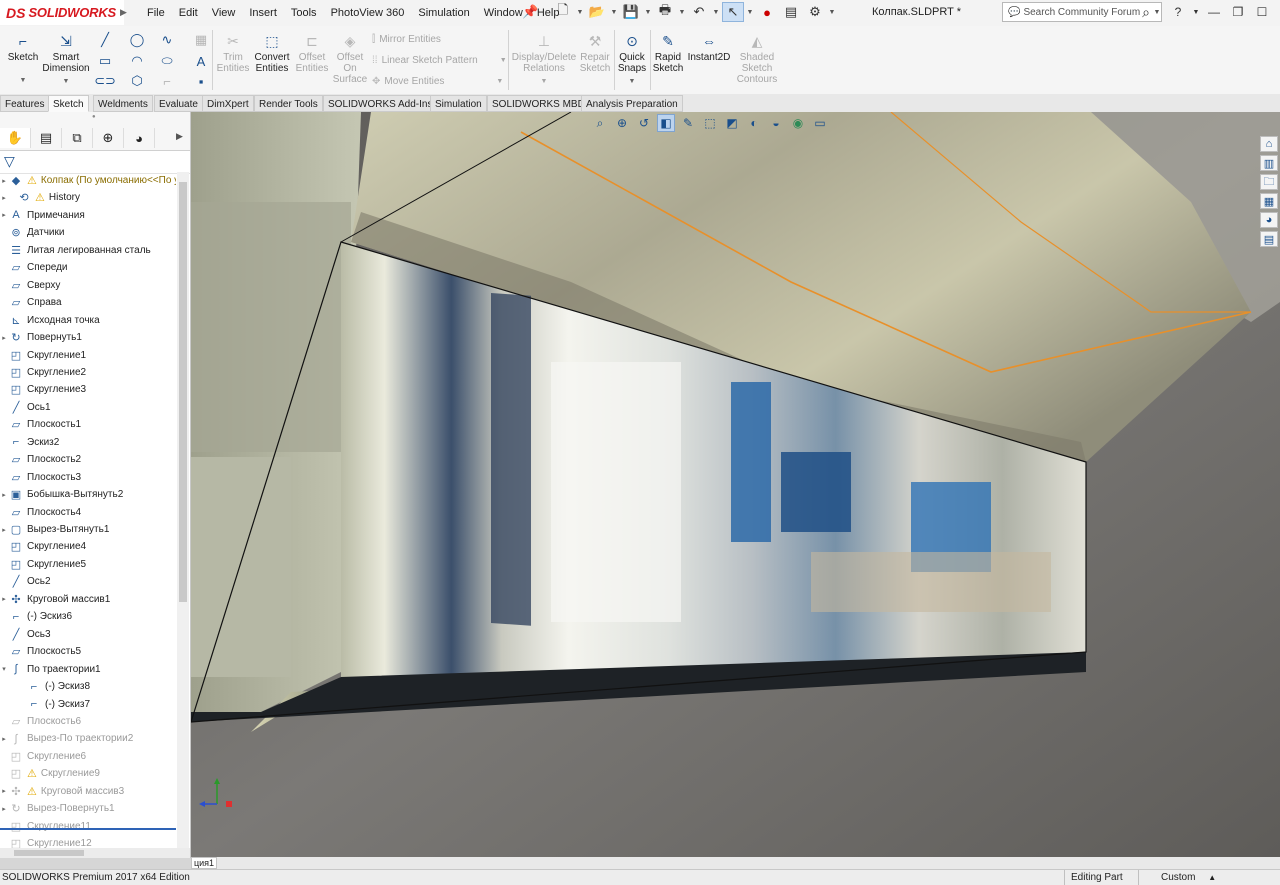  What do you see at coordinates (88, 407) in the screenshot?
I see `tree-item: ╱ Ось1` at bounding box center [88, 407].